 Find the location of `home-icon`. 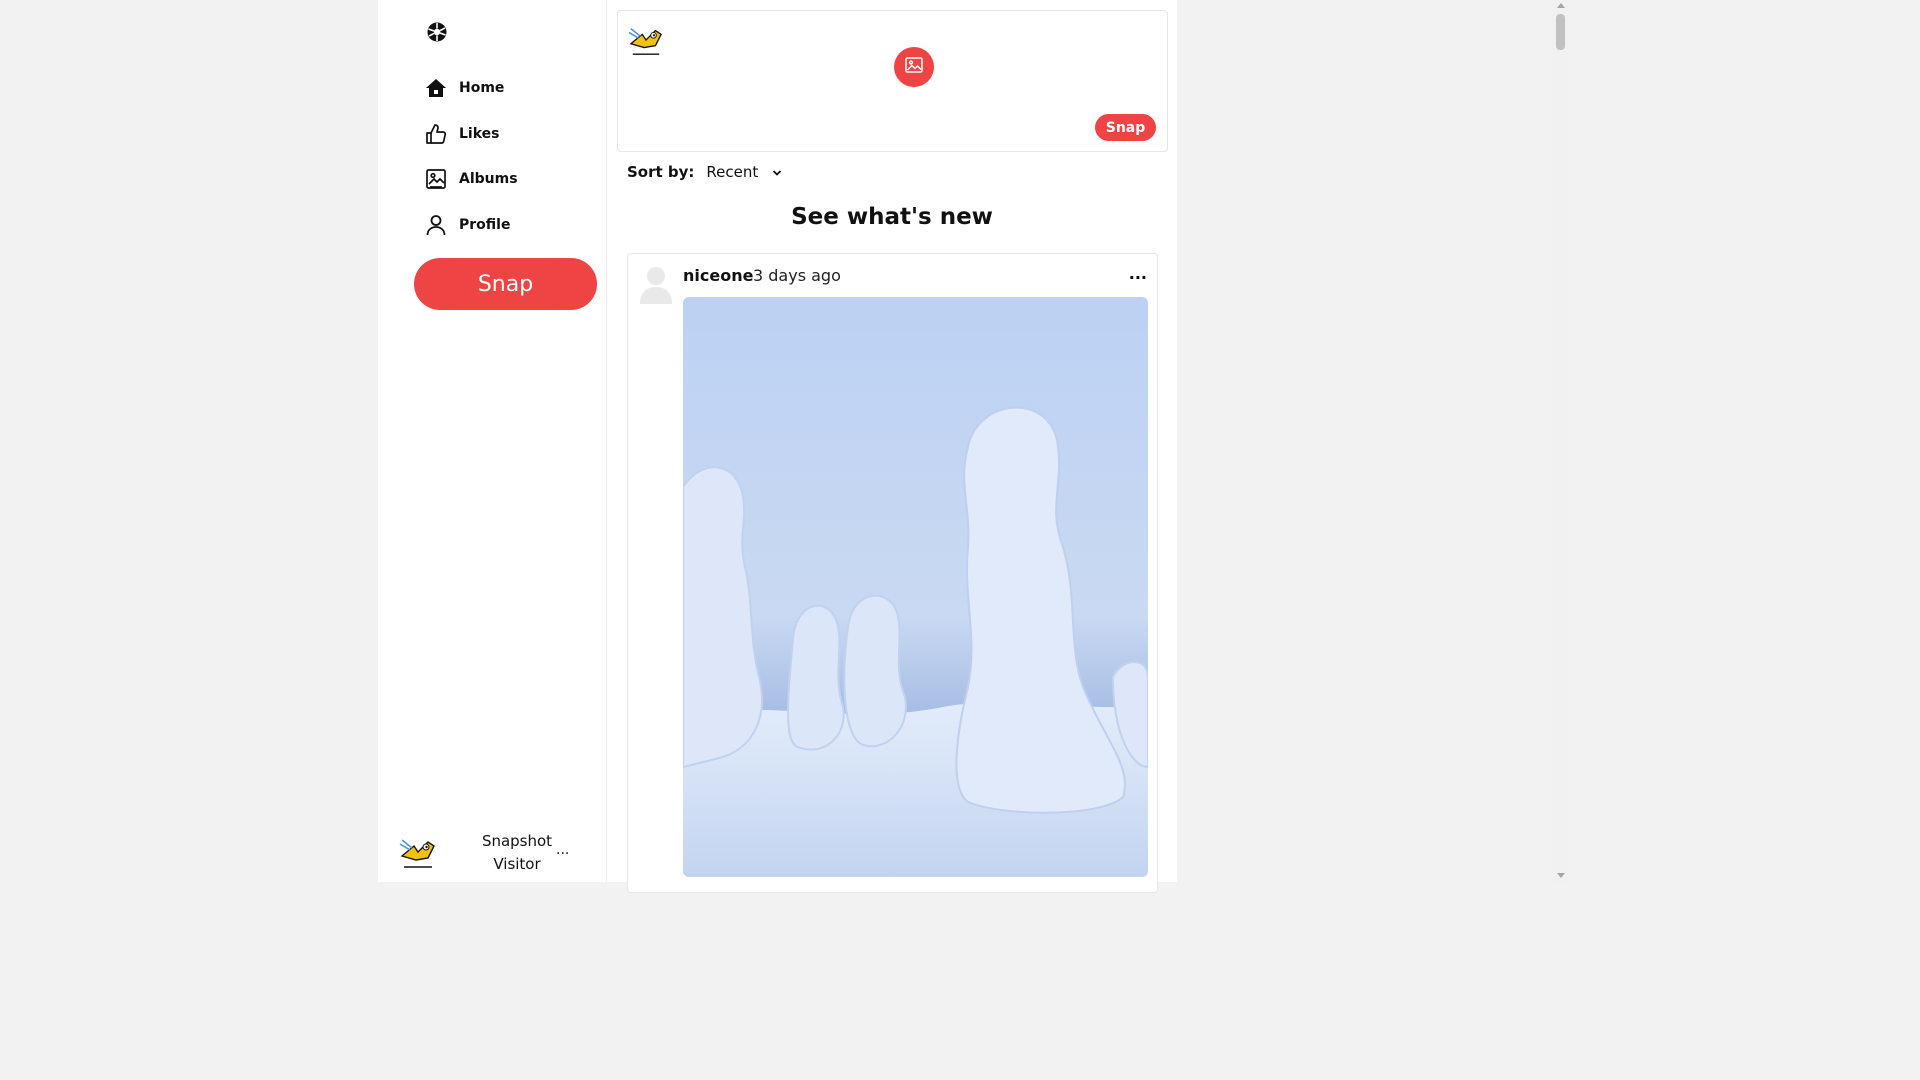

home-icon is located at coordinates (436, 88).